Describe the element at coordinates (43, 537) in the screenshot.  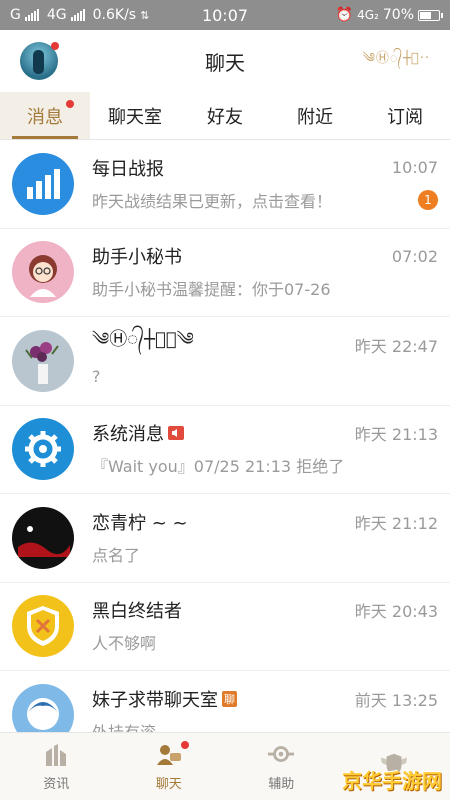
I see `dark-avatar` at that location.